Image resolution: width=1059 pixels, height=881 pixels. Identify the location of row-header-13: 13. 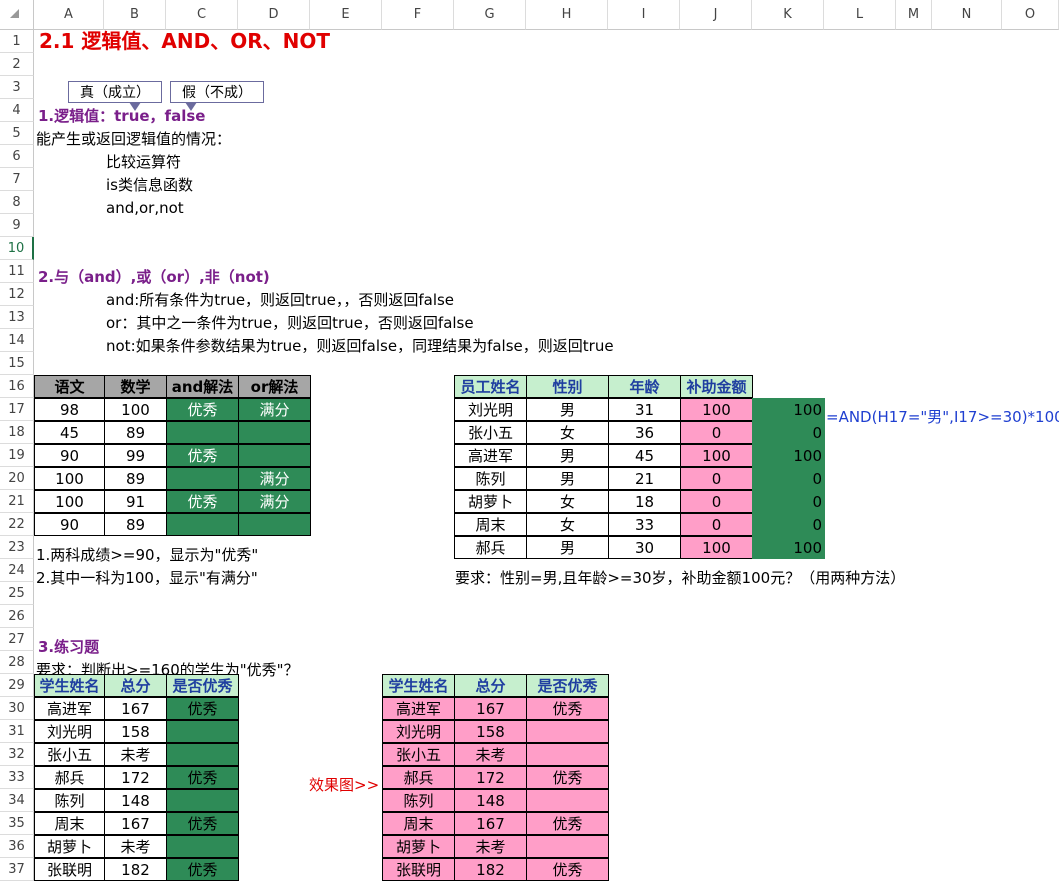
(17, 317).